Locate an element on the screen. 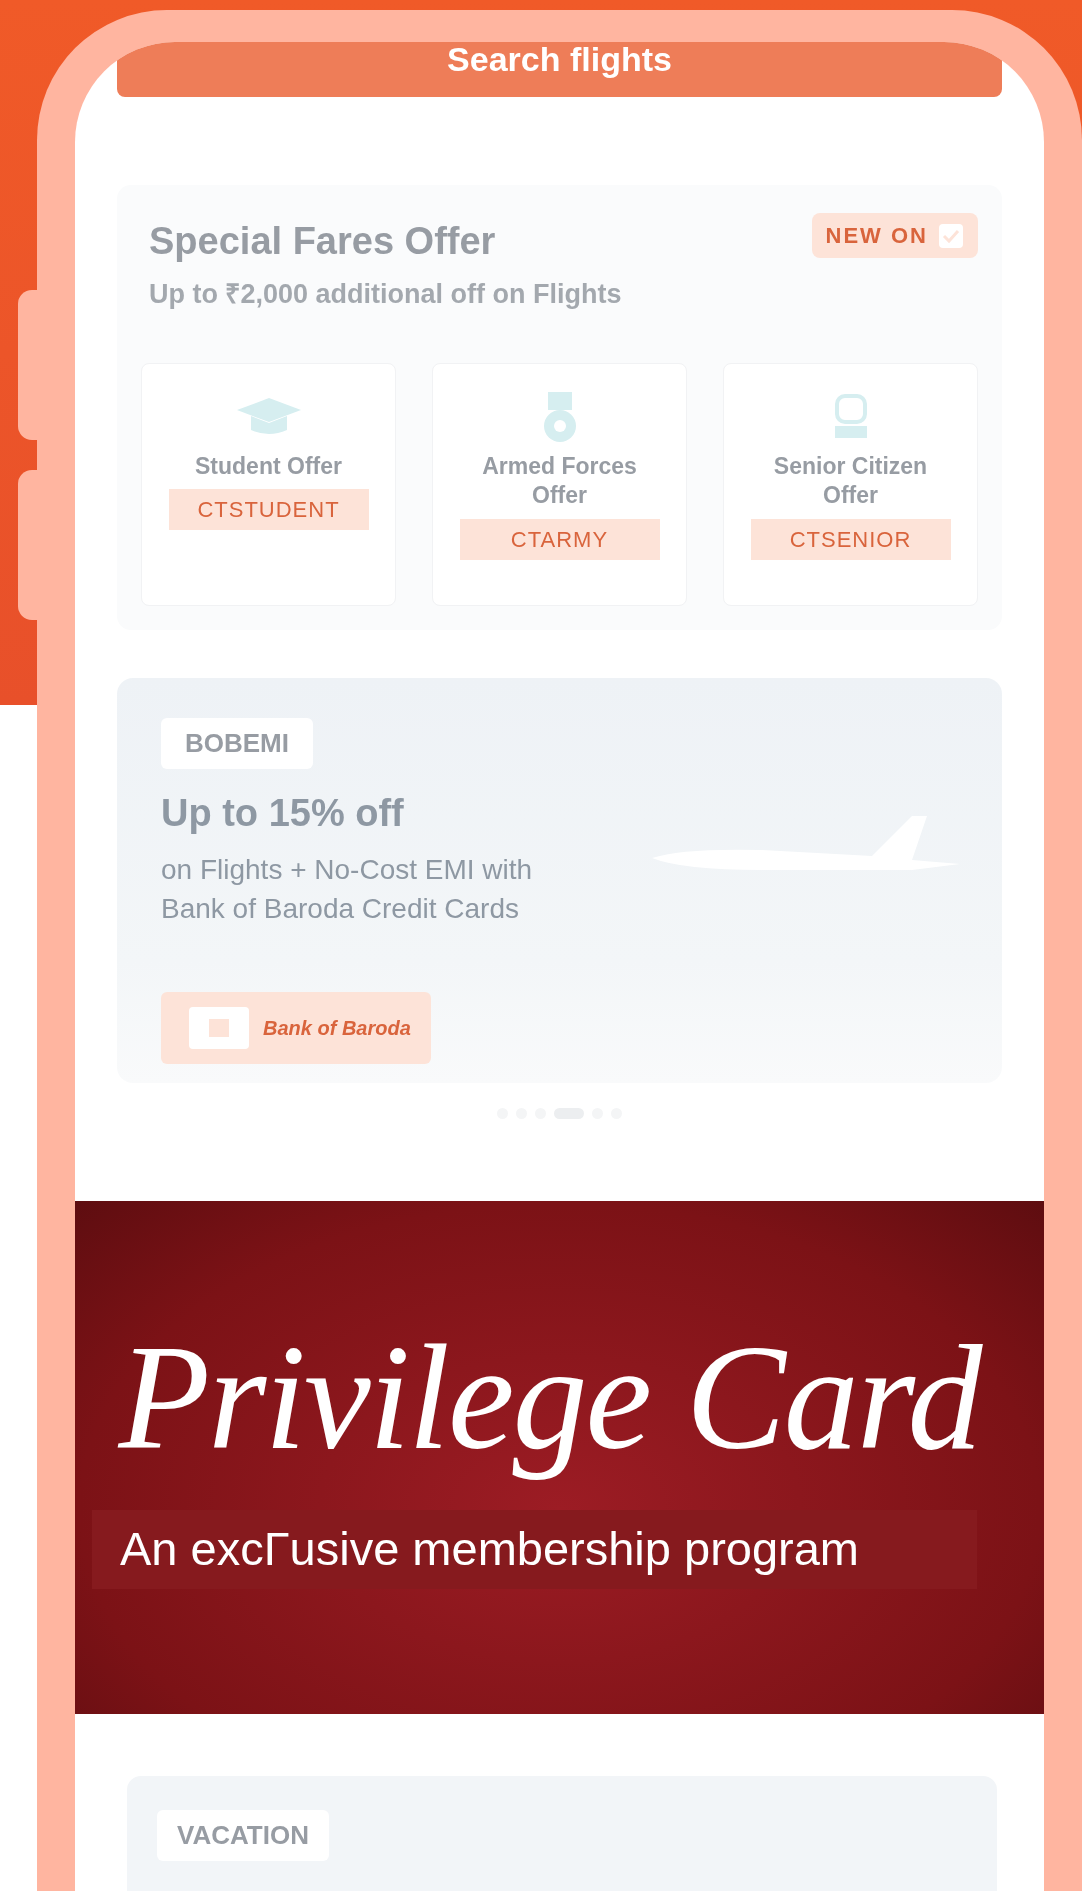 The image size is (1082, 1891). offer-card: Student Offer CTSTUDENT is located at coordinates (268, 484).